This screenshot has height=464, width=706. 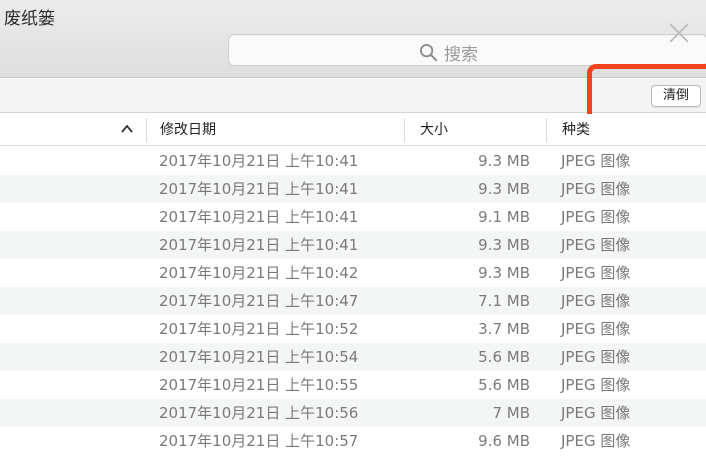 I want to click on table-row: 2017年10月21日 上午10:55 5.6 MB JPEG 图像, so click(x=353, y=385).